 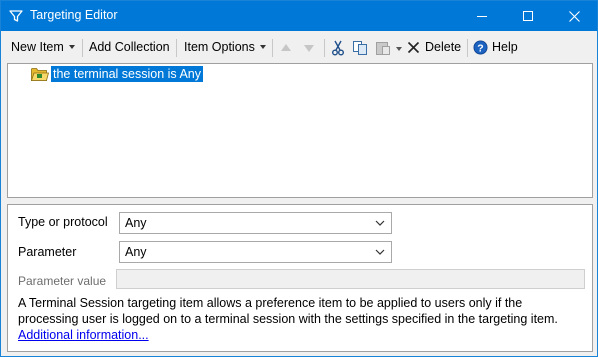 What do you see at coordinates (136, 223) in the screenshot?
I see `type-or-protocol-value: Any` at bounding box center [136, 223].